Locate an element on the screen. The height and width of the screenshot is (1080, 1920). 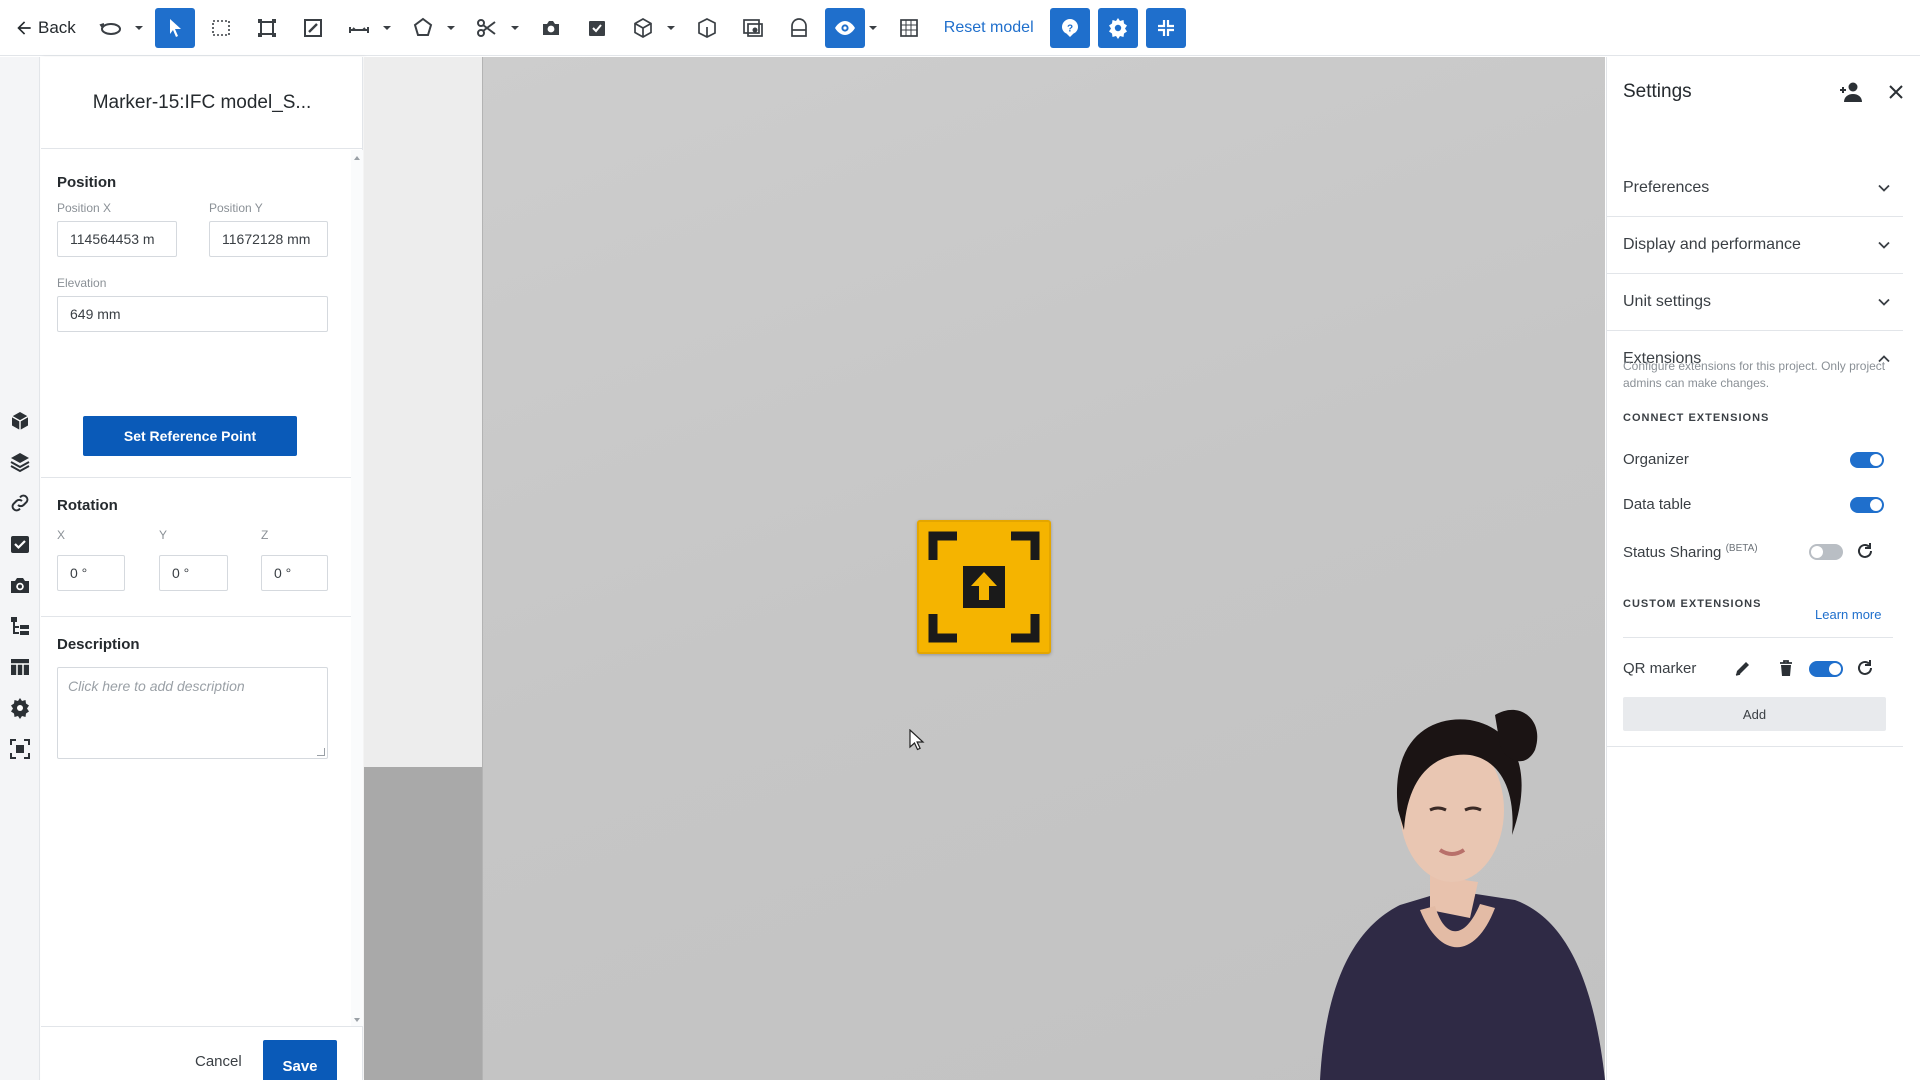
grid-button is located at coordinates (909, 28).